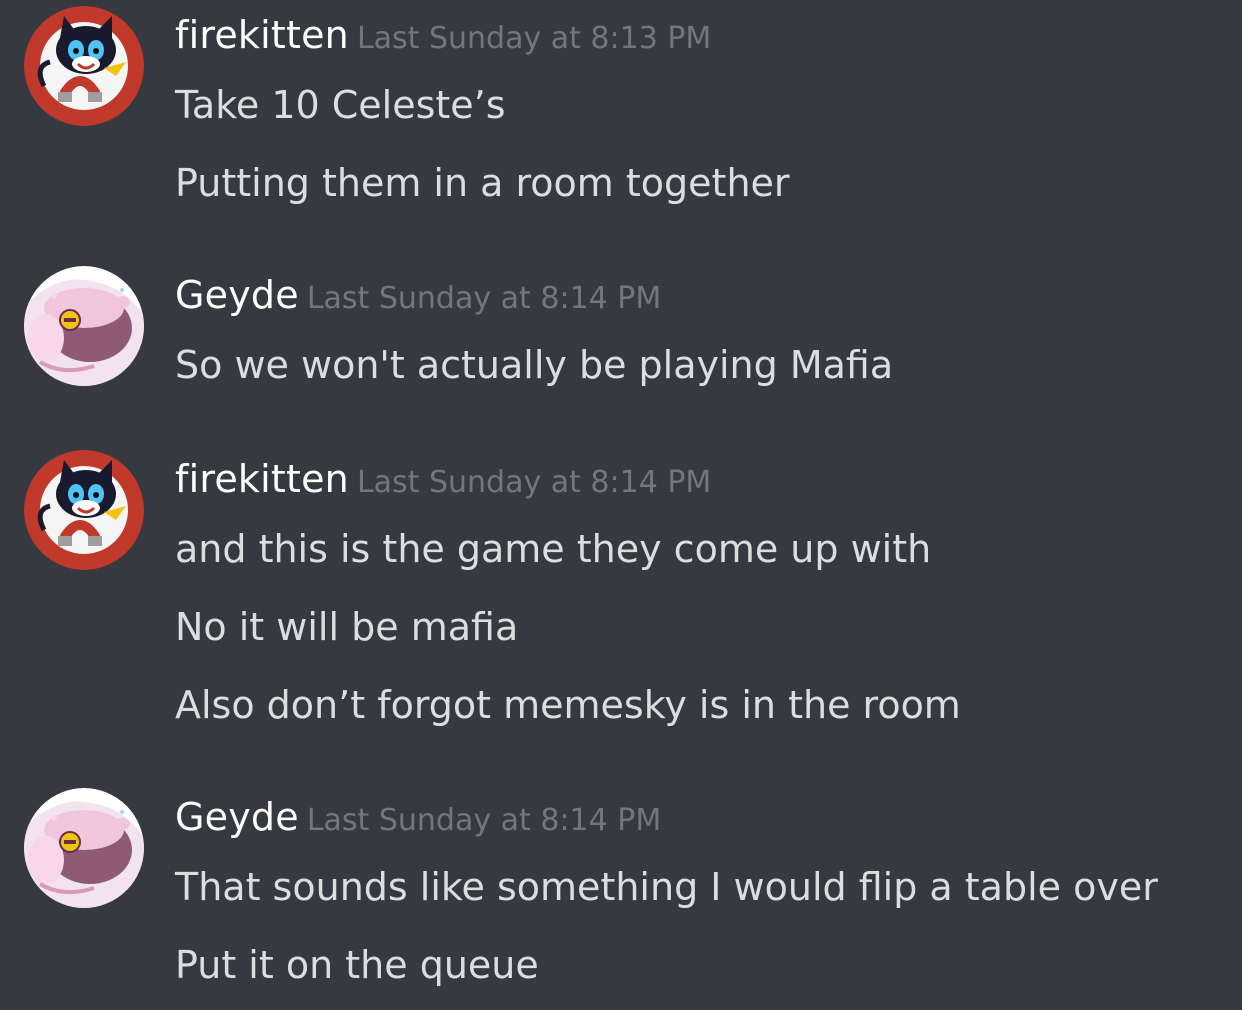  I want to click on message-text: Put it on the queue, so click(357, 965).